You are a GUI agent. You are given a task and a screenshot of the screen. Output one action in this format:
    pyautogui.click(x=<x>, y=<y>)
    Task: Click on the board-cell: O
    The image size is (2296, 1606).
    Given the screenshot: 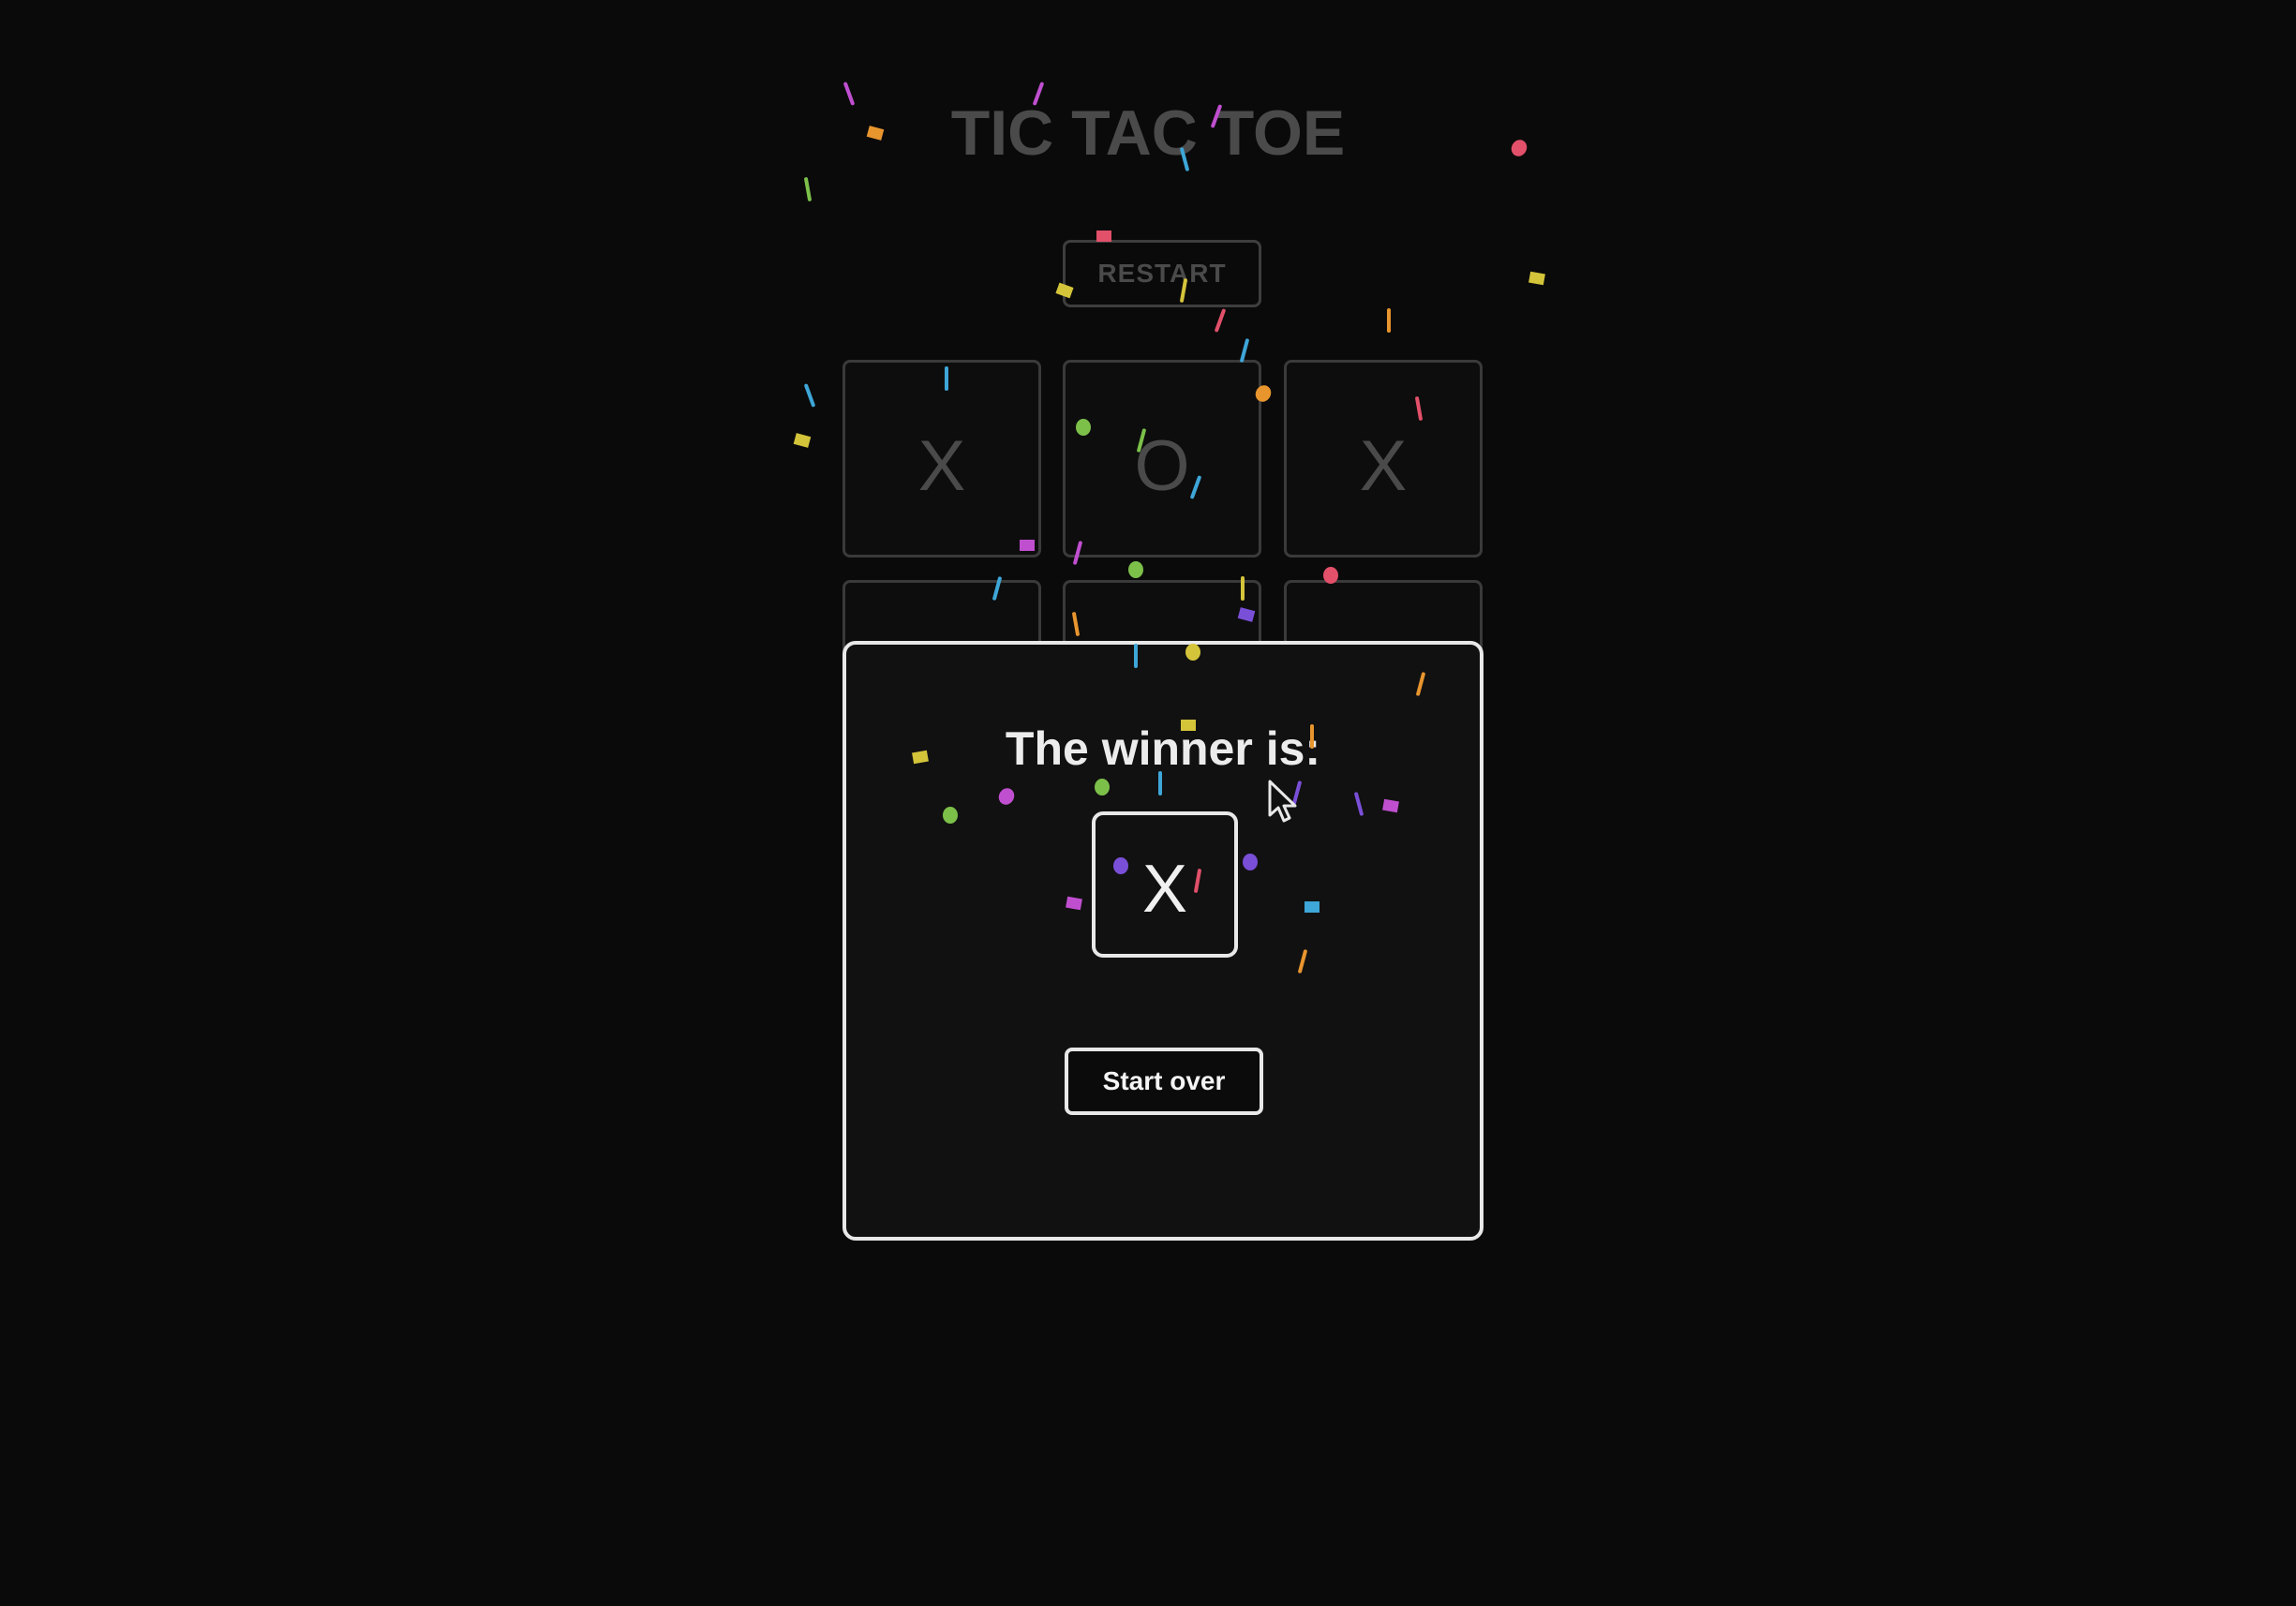 What is the action you would take?
    pyautogui.click(x=1162, y=459)
    